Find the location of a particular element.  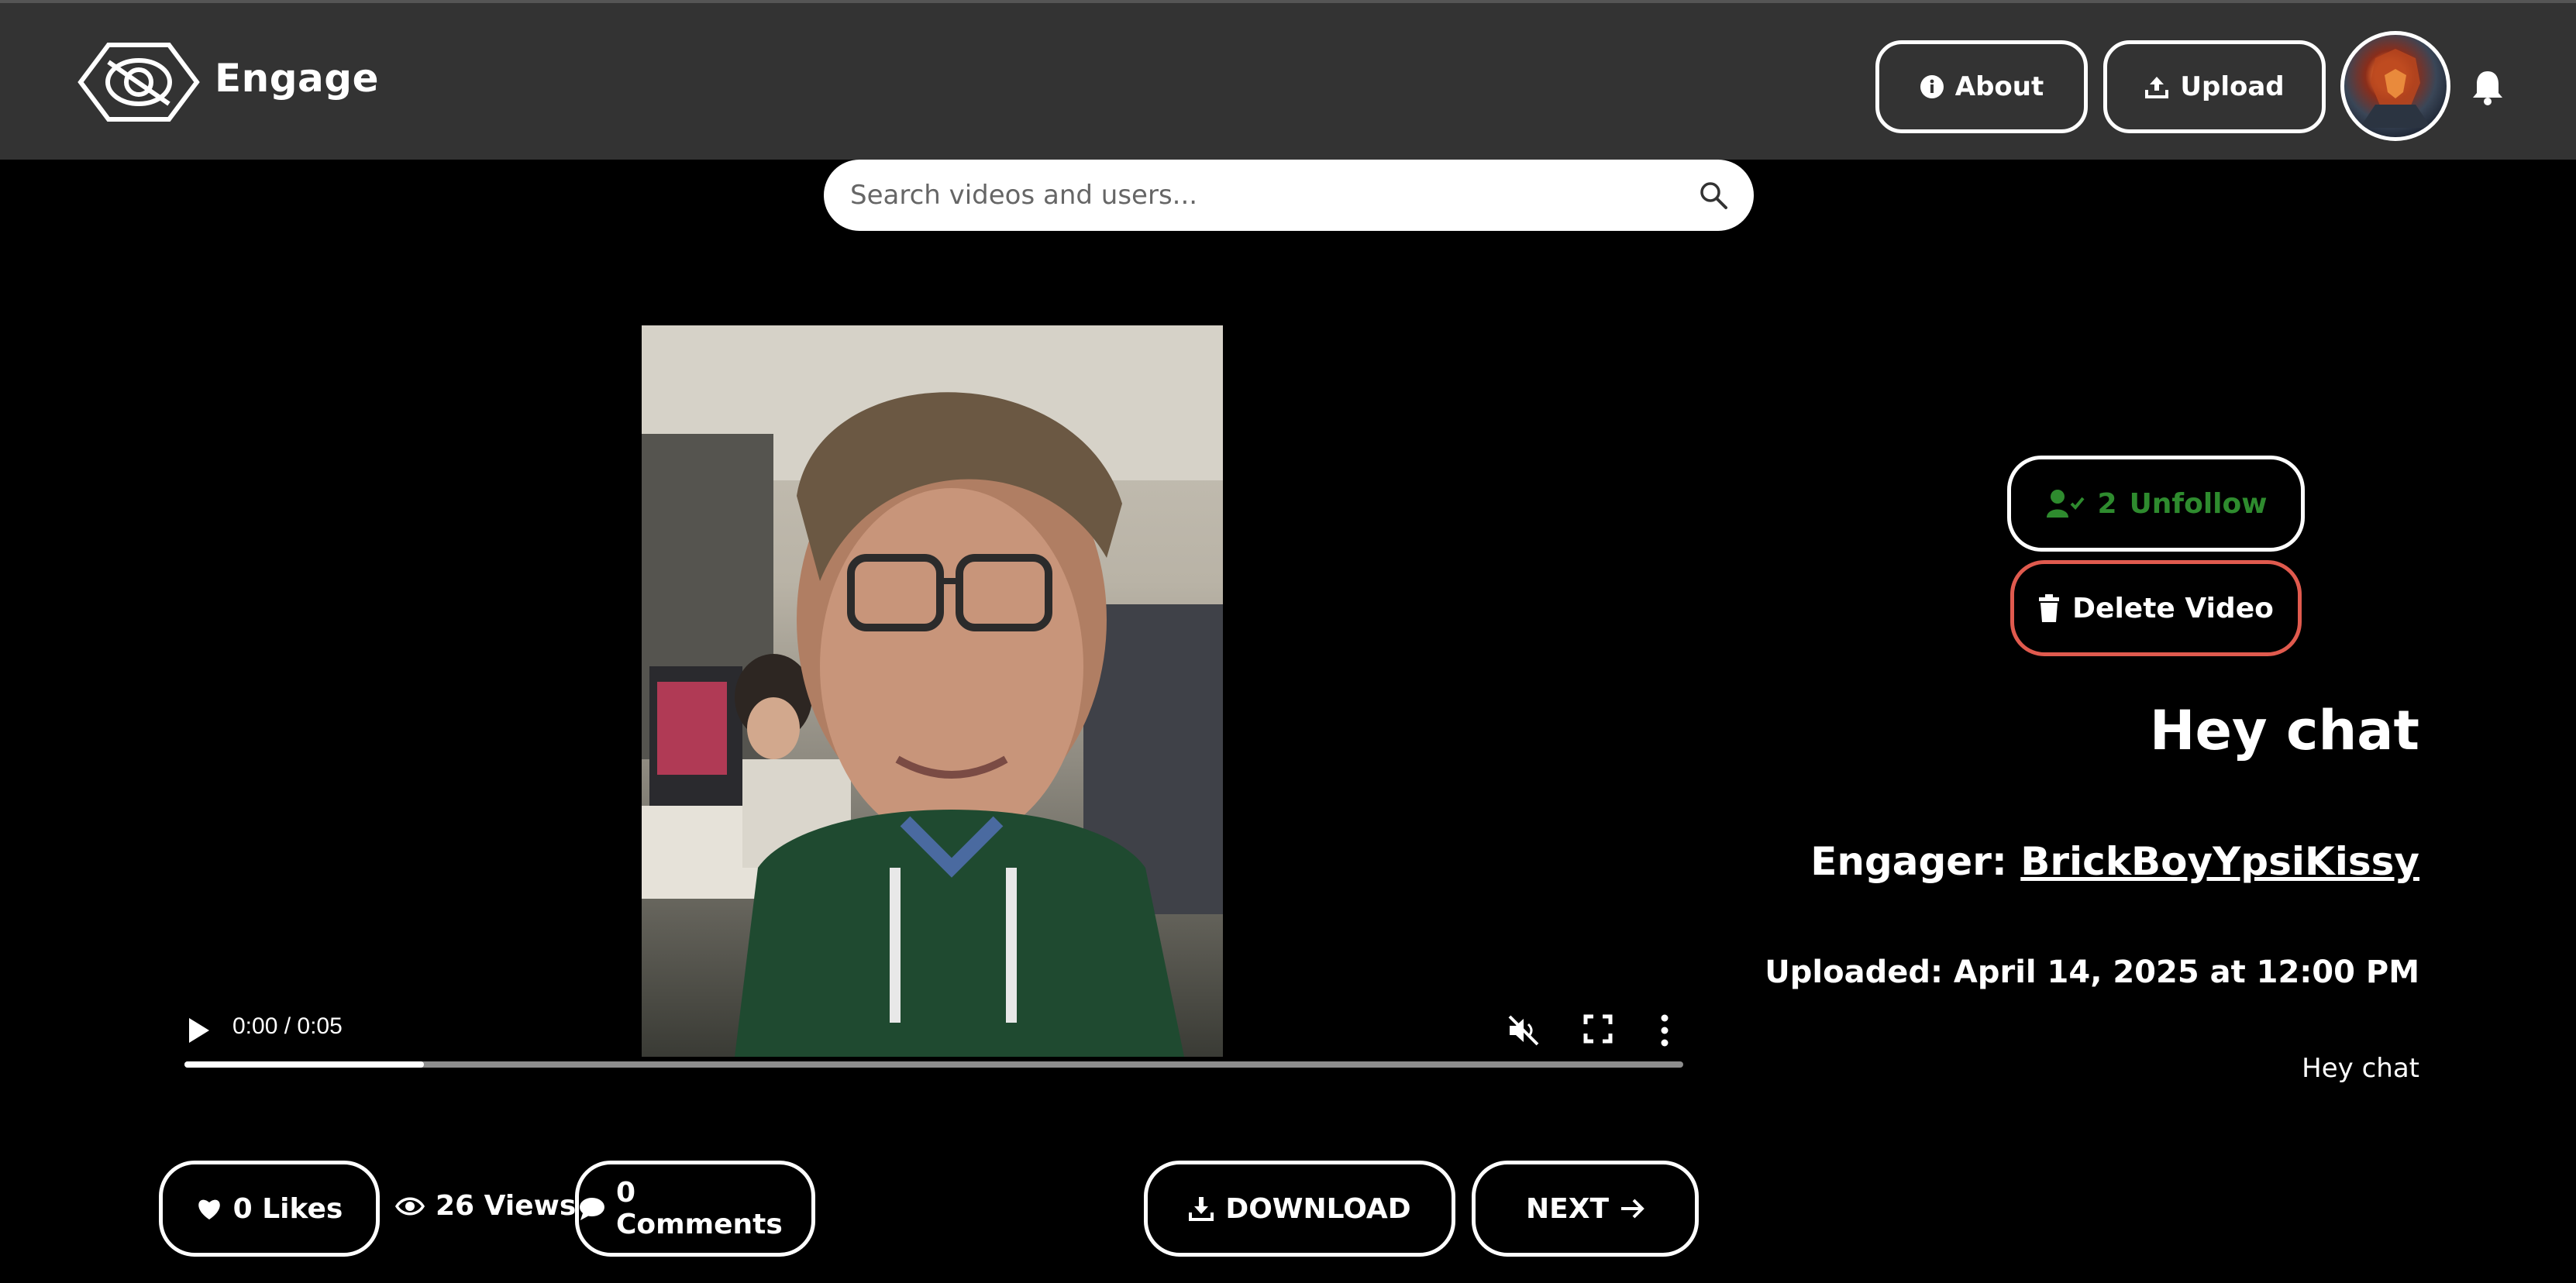

video-progress-fill is located at coordinates (304, 1064).